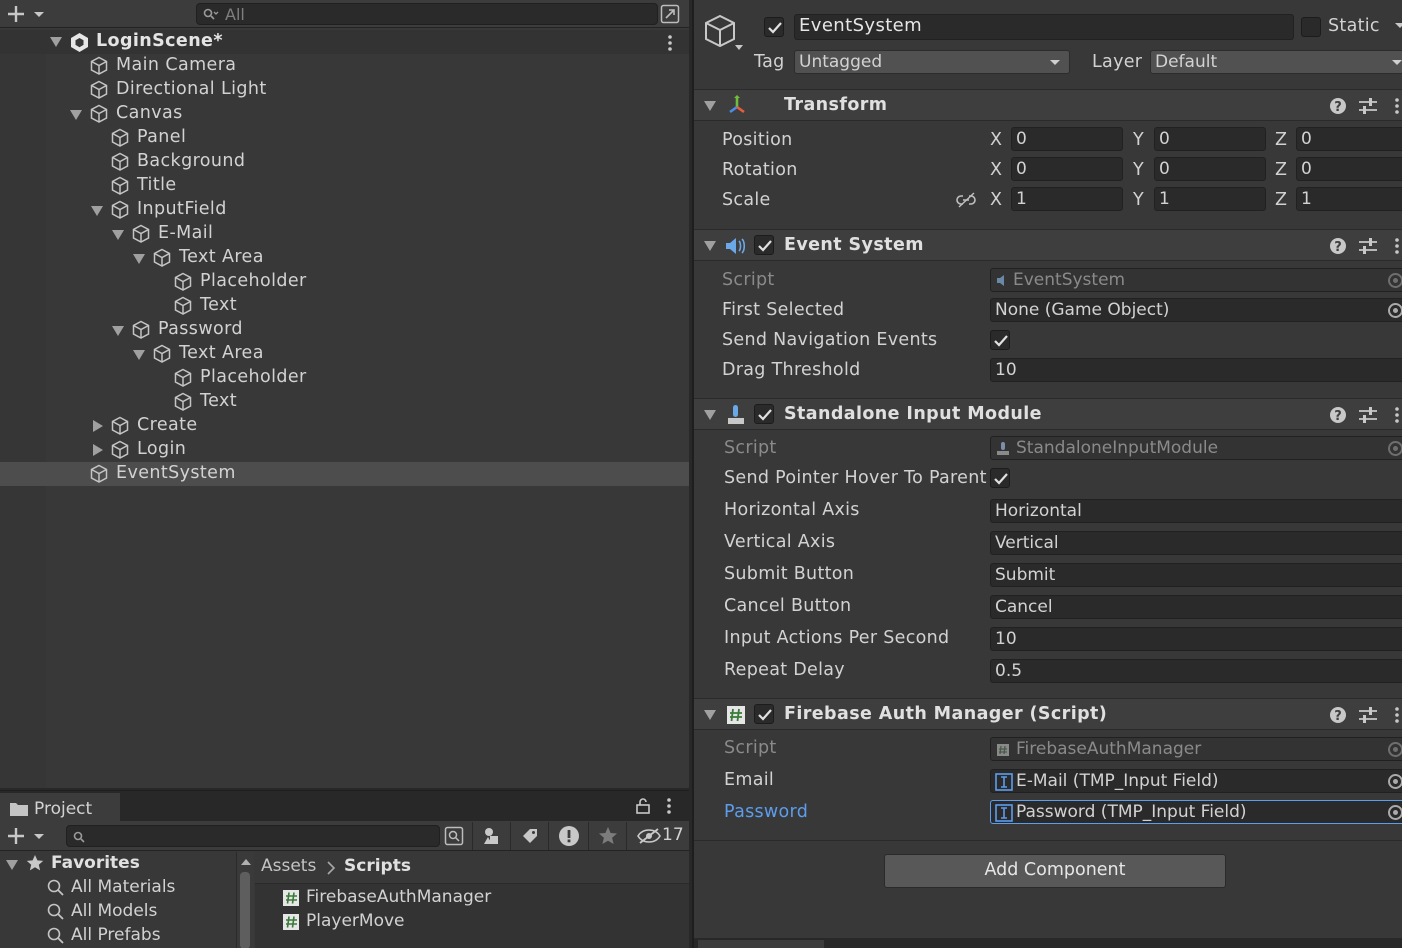 This screenshot has height=948, width=1402. I want to click on hierarchy-item: Title, so click(344, 186).